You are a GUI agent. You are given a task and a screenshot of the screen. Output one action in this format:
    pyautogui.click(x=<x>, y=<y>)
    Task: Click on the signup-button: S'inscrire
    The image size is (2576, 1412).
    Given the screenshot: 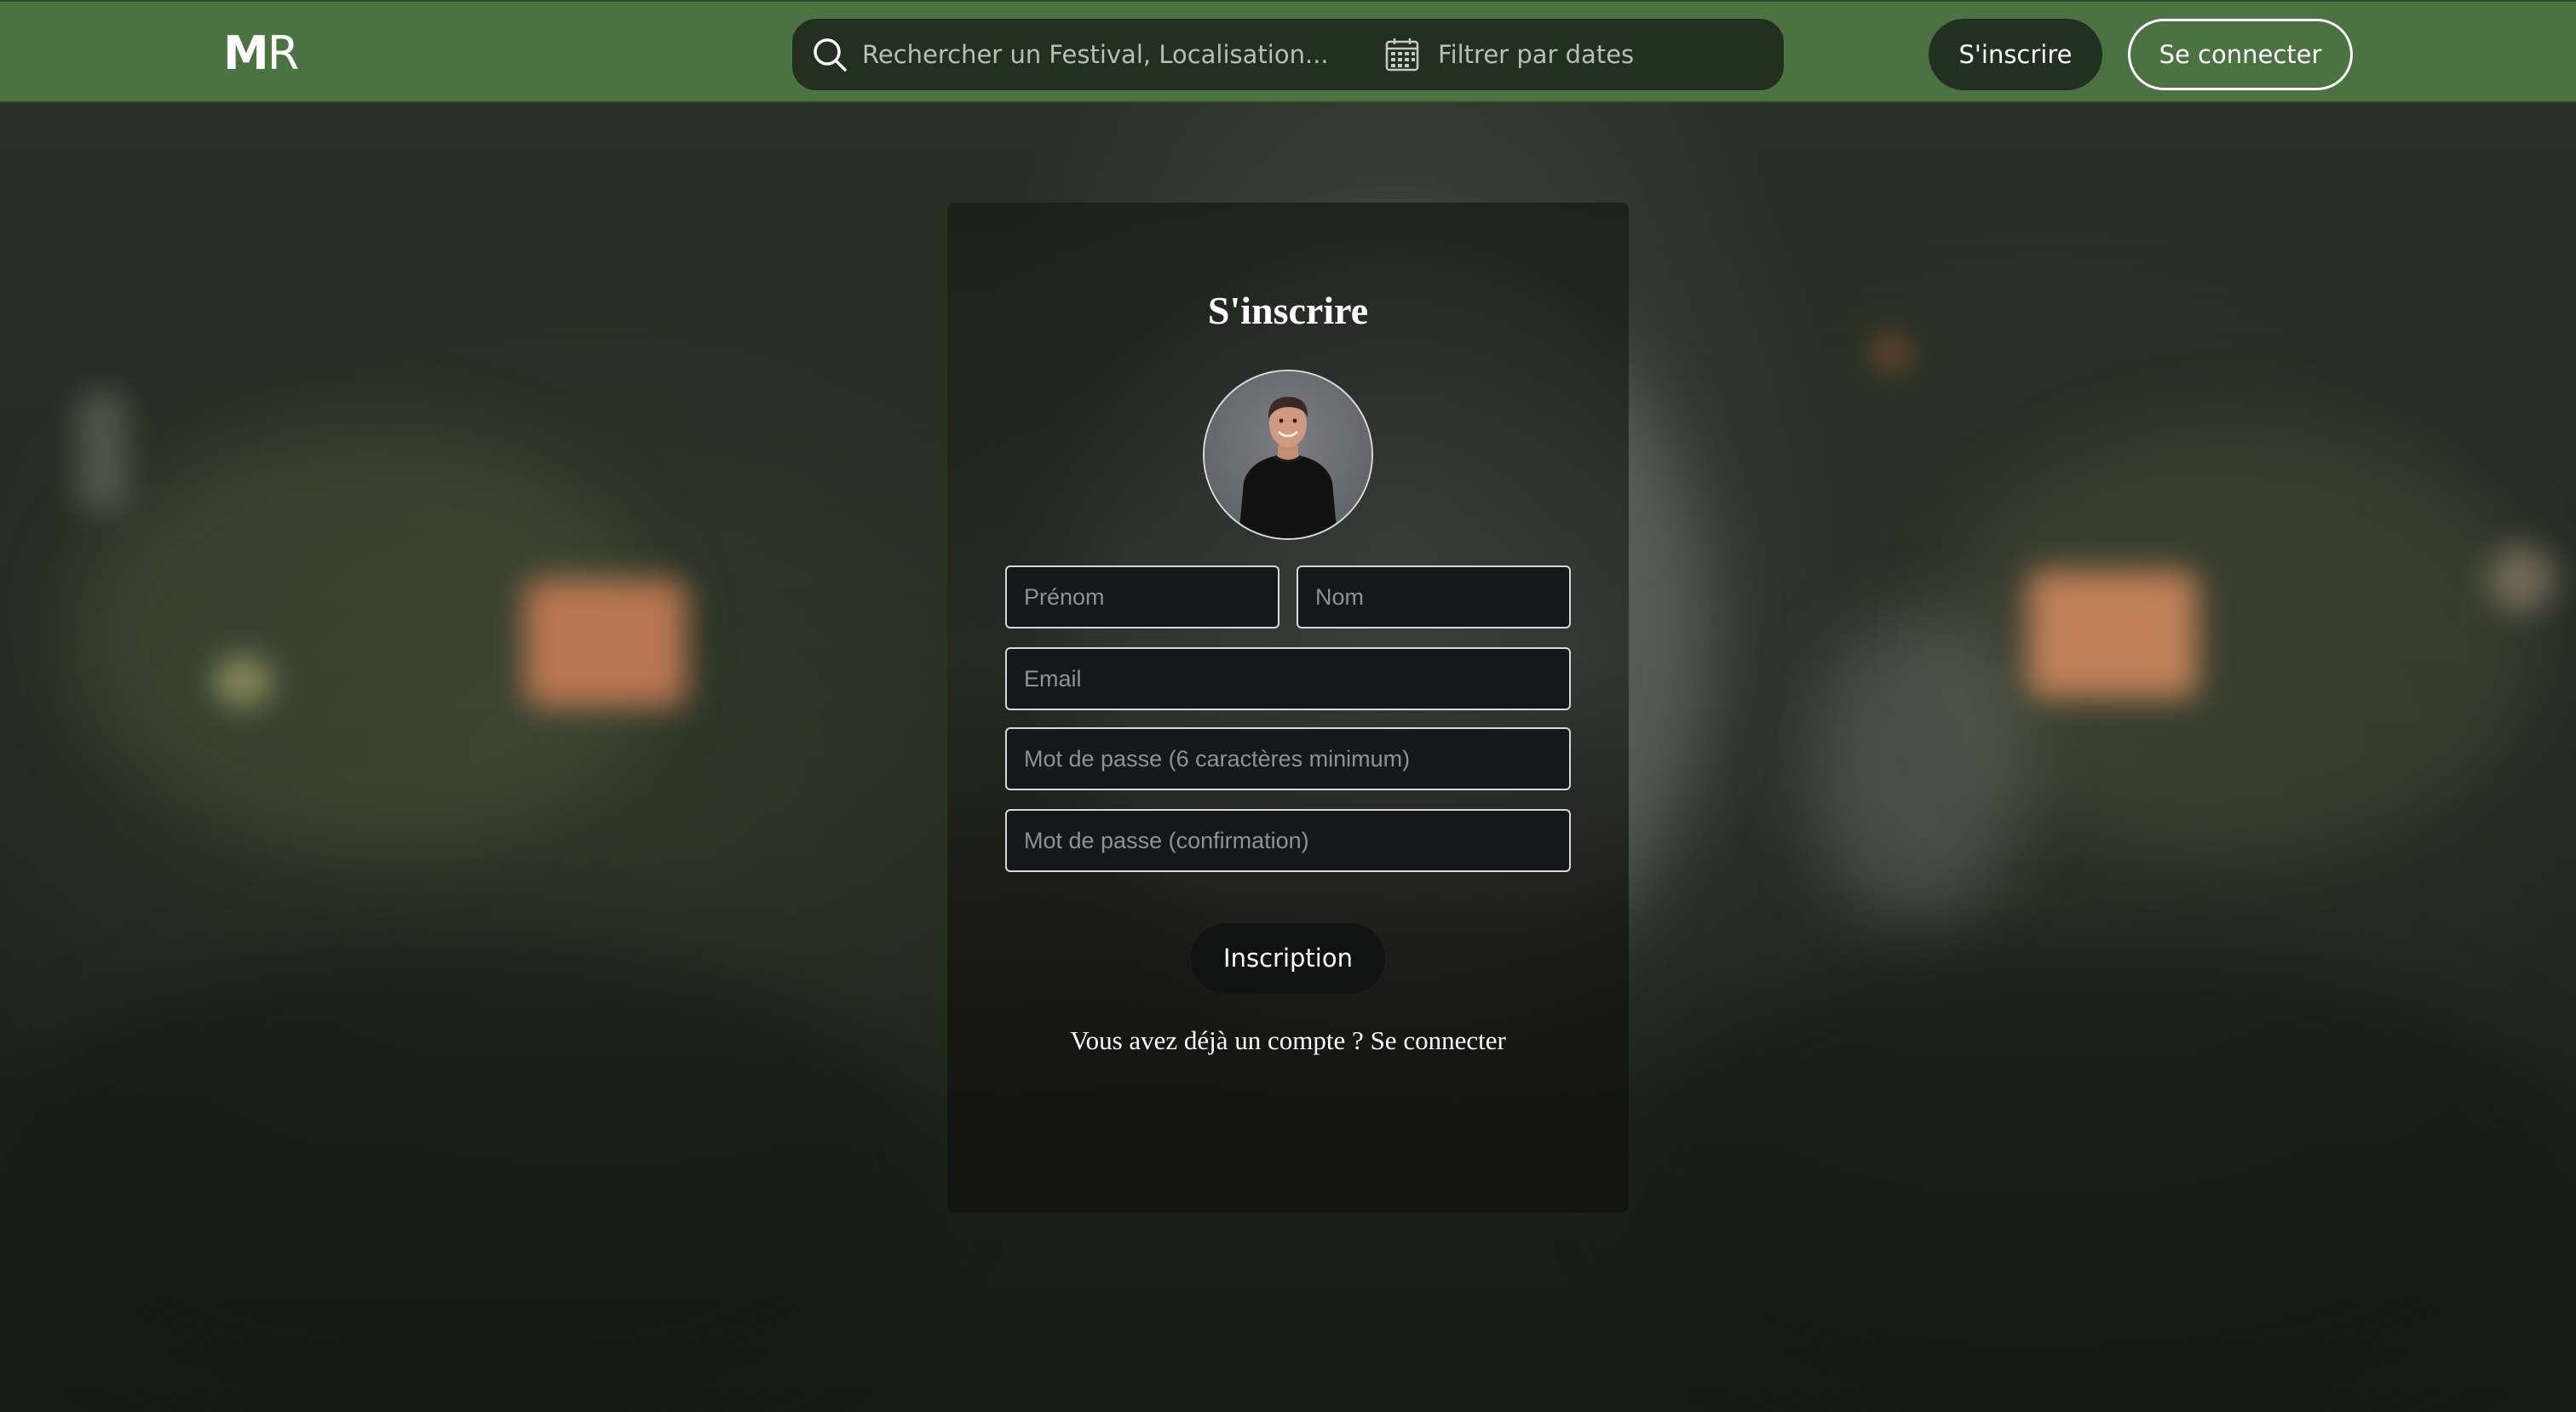 What is the action you would take?
    pyautogui.click(x=2016, y=54)
    